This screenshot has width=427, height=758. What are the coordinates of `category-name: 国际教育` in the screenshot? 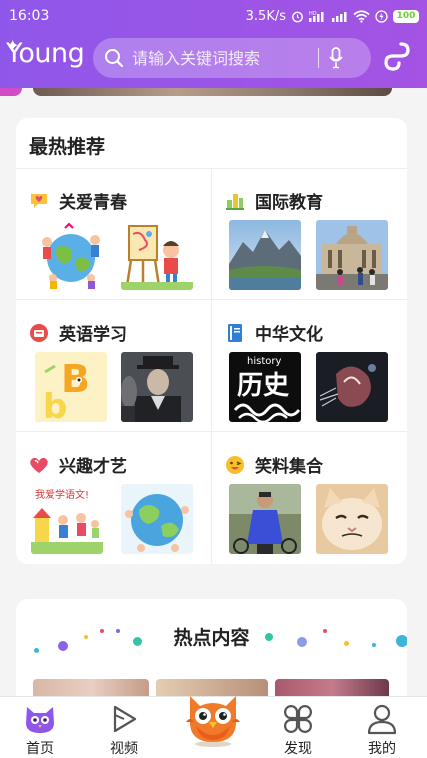 It's located at (289, 203).